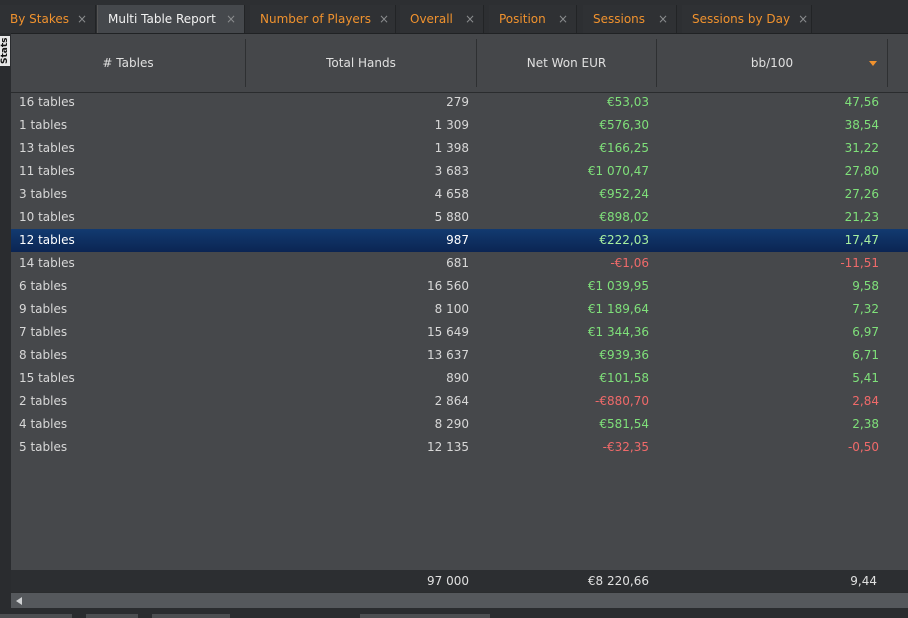 This screenshot has height=618, width=908. I want to click on cell-net-won: €1 039,95, so click(618, 286).